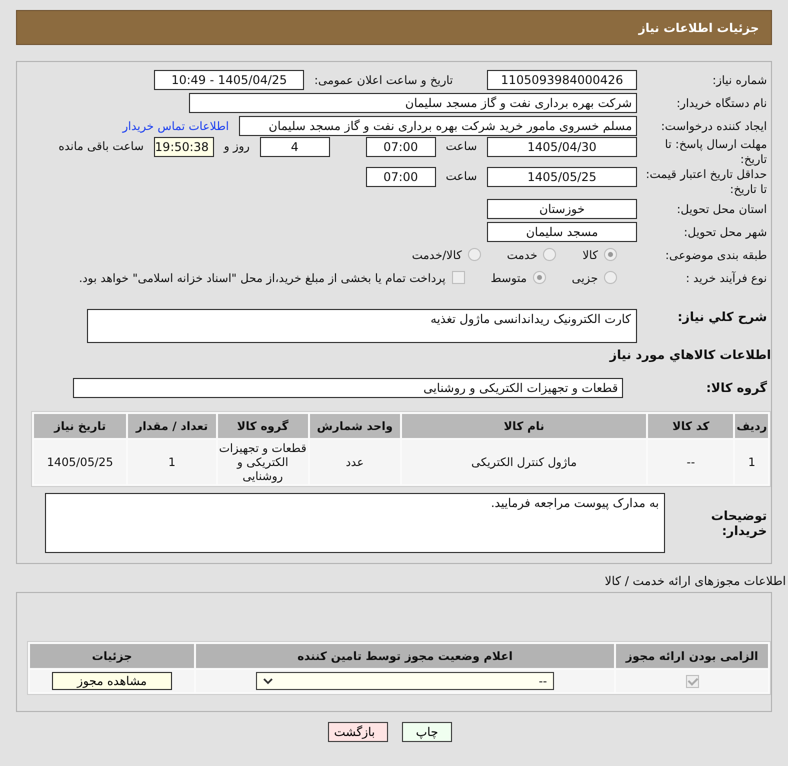 This screenshot has width=788, height=766. Describe the element at coordinates (355, 462) in the screenshot. I see `table-cell: عدد` at that location.